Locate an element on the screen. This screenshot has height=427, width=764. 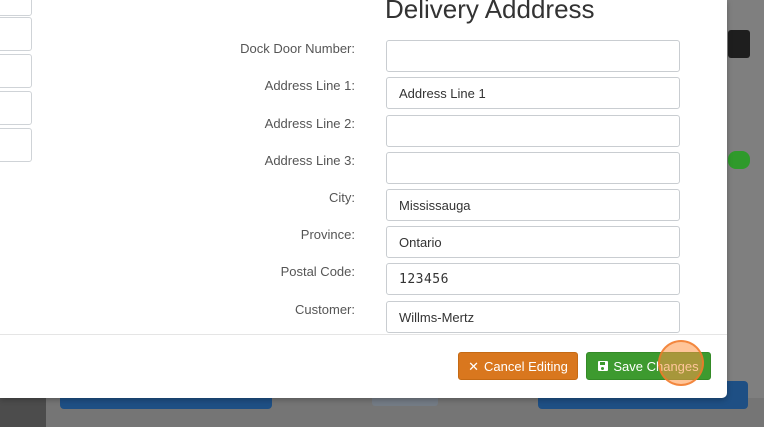
left-column-input is located at coordinates (16, 8).